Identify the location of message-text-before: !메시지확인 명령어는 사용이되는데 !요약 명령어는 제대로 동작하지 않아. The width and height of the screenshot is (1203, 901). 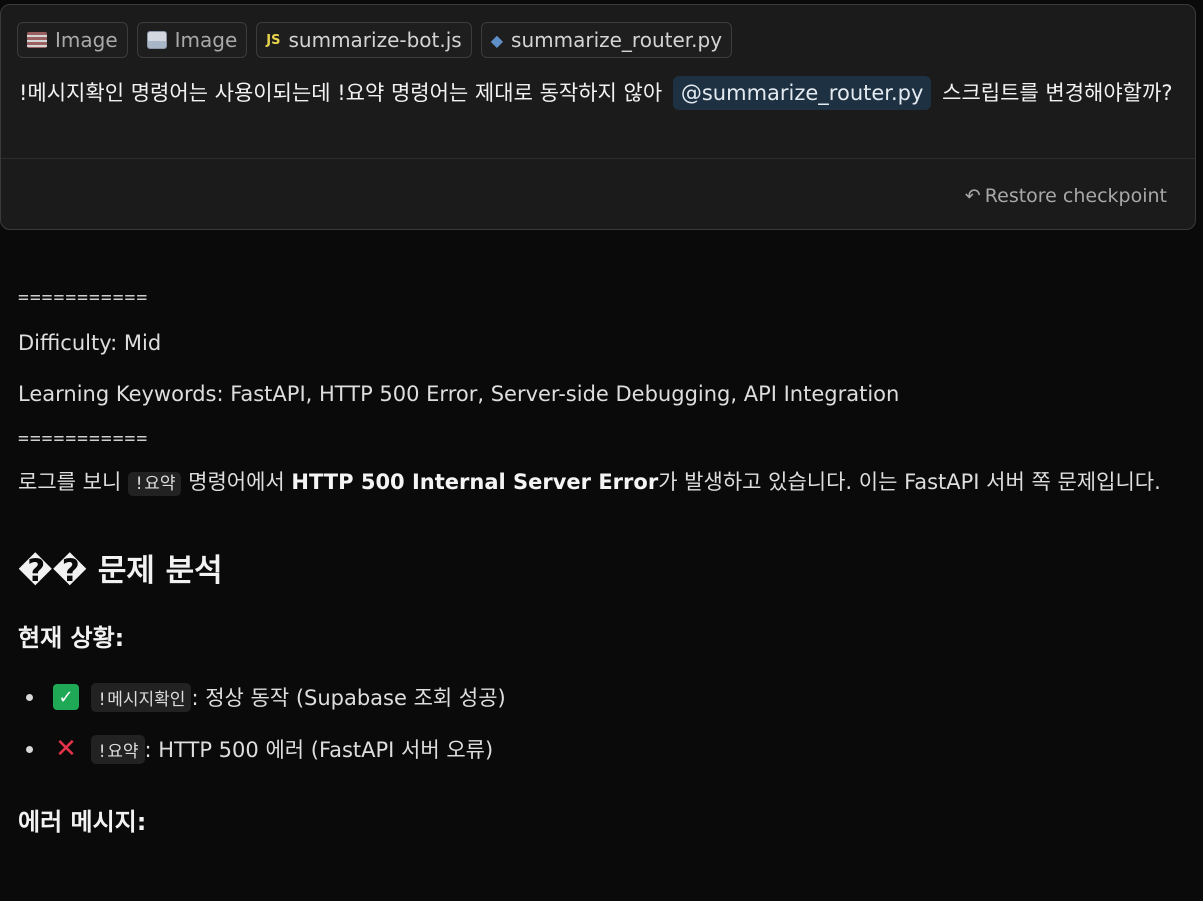
(341, 93).